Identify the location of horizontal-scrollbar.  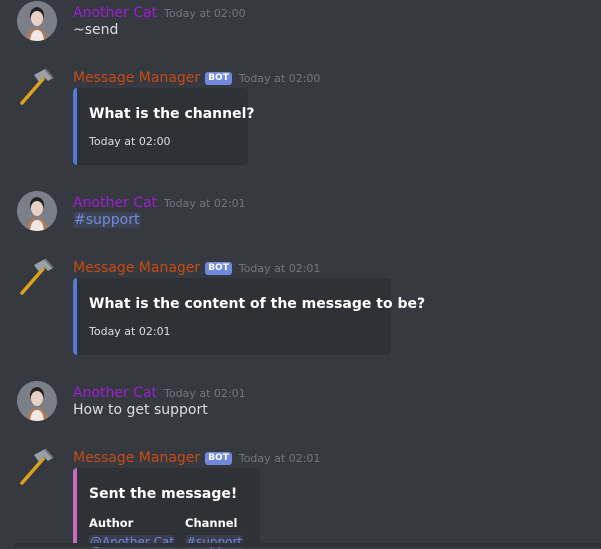
(307, 545).